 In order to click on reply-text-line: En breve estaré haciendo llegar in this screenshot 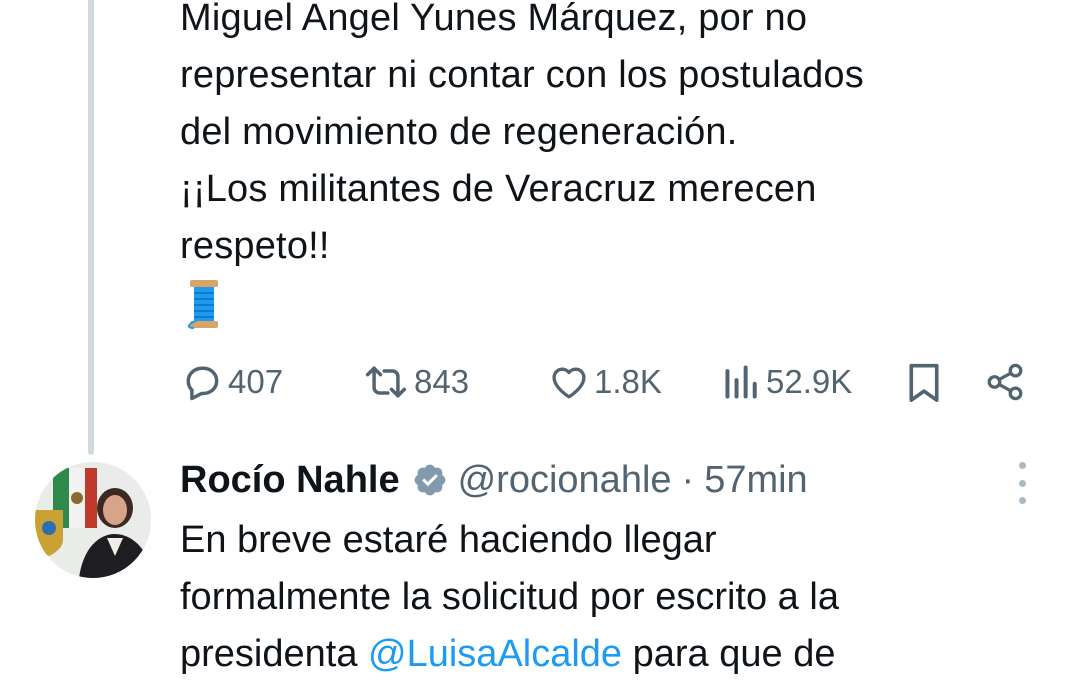, I will do `click(448, 540)`.